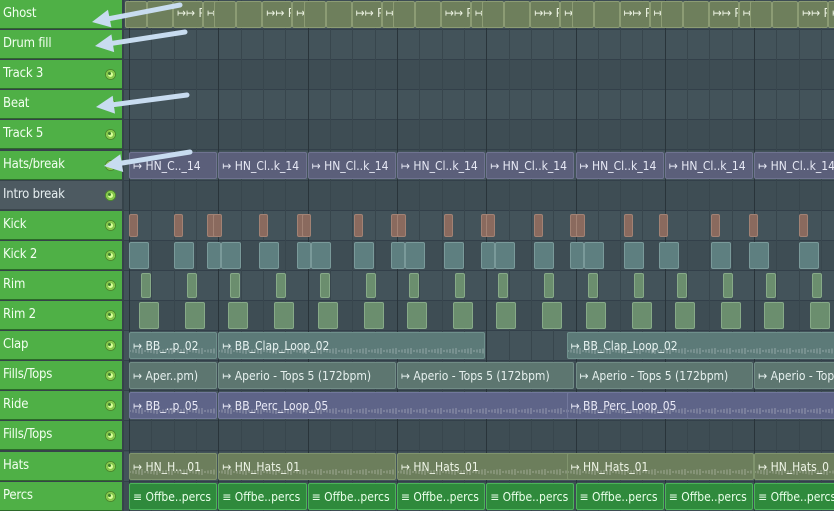 This screenshot has width=834, height=511. I want to click on ghost-pattern-clip: ↦ P, so click(831, 15).